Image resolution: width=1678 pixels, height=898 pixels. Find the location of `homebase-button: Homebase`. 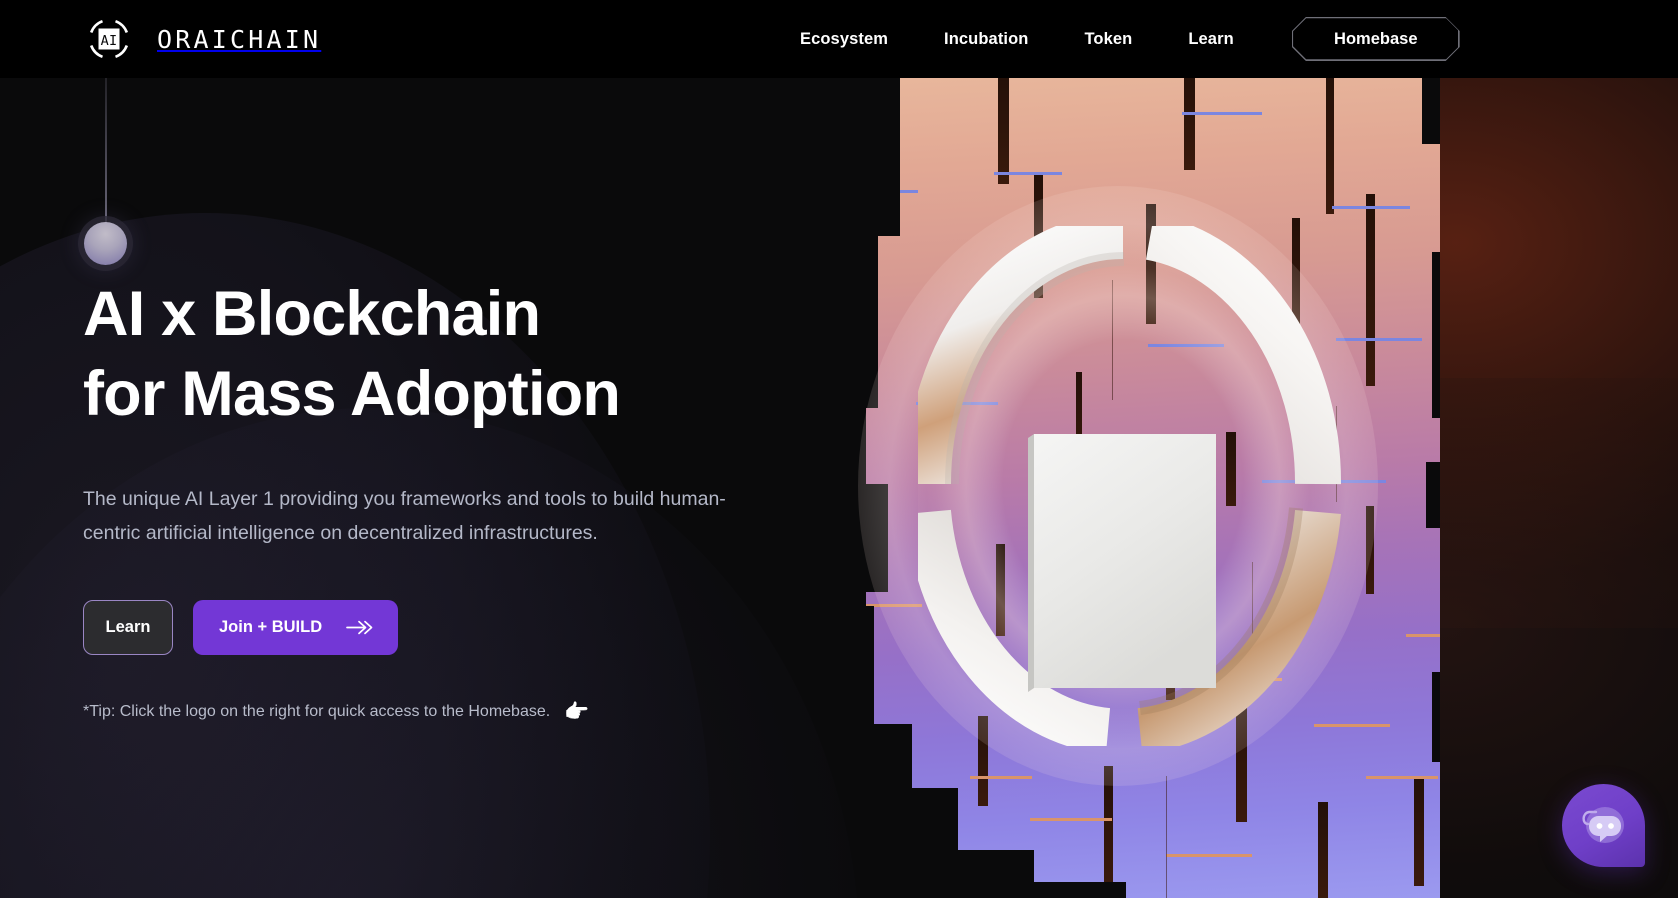

homebase-button: Homebase is located at coordinates (1375, 39).